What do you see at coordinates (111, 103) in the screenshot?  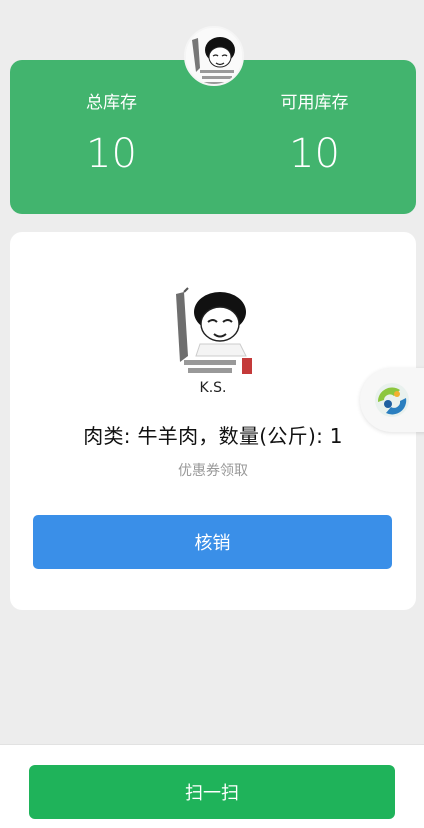 I see `total-stock-label: 总库存` at bounding box center [111, 103].